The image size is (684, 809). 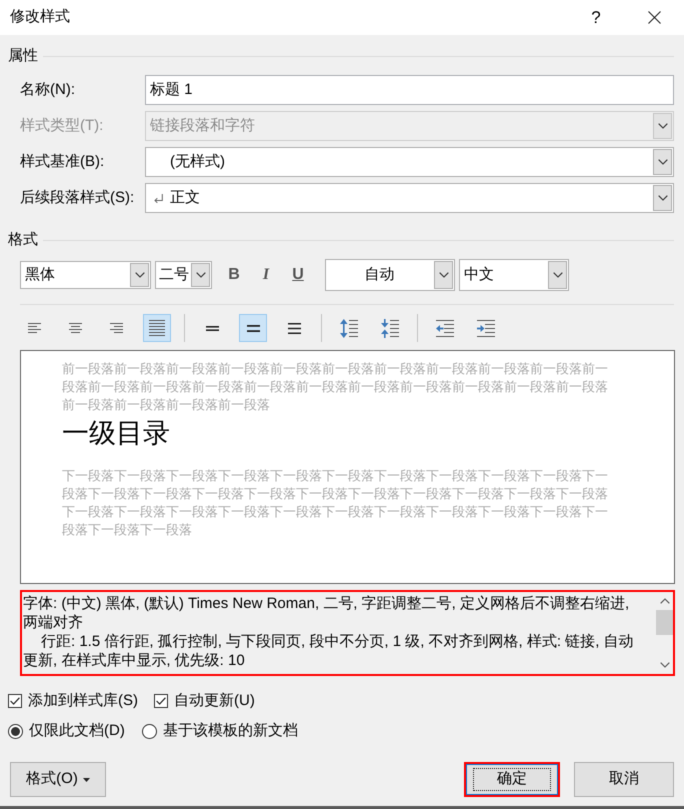 What do you see at coordinates (409, 90) in the screenshot?
I see `text-field: 标题 1` at bounding box center [409, 90].